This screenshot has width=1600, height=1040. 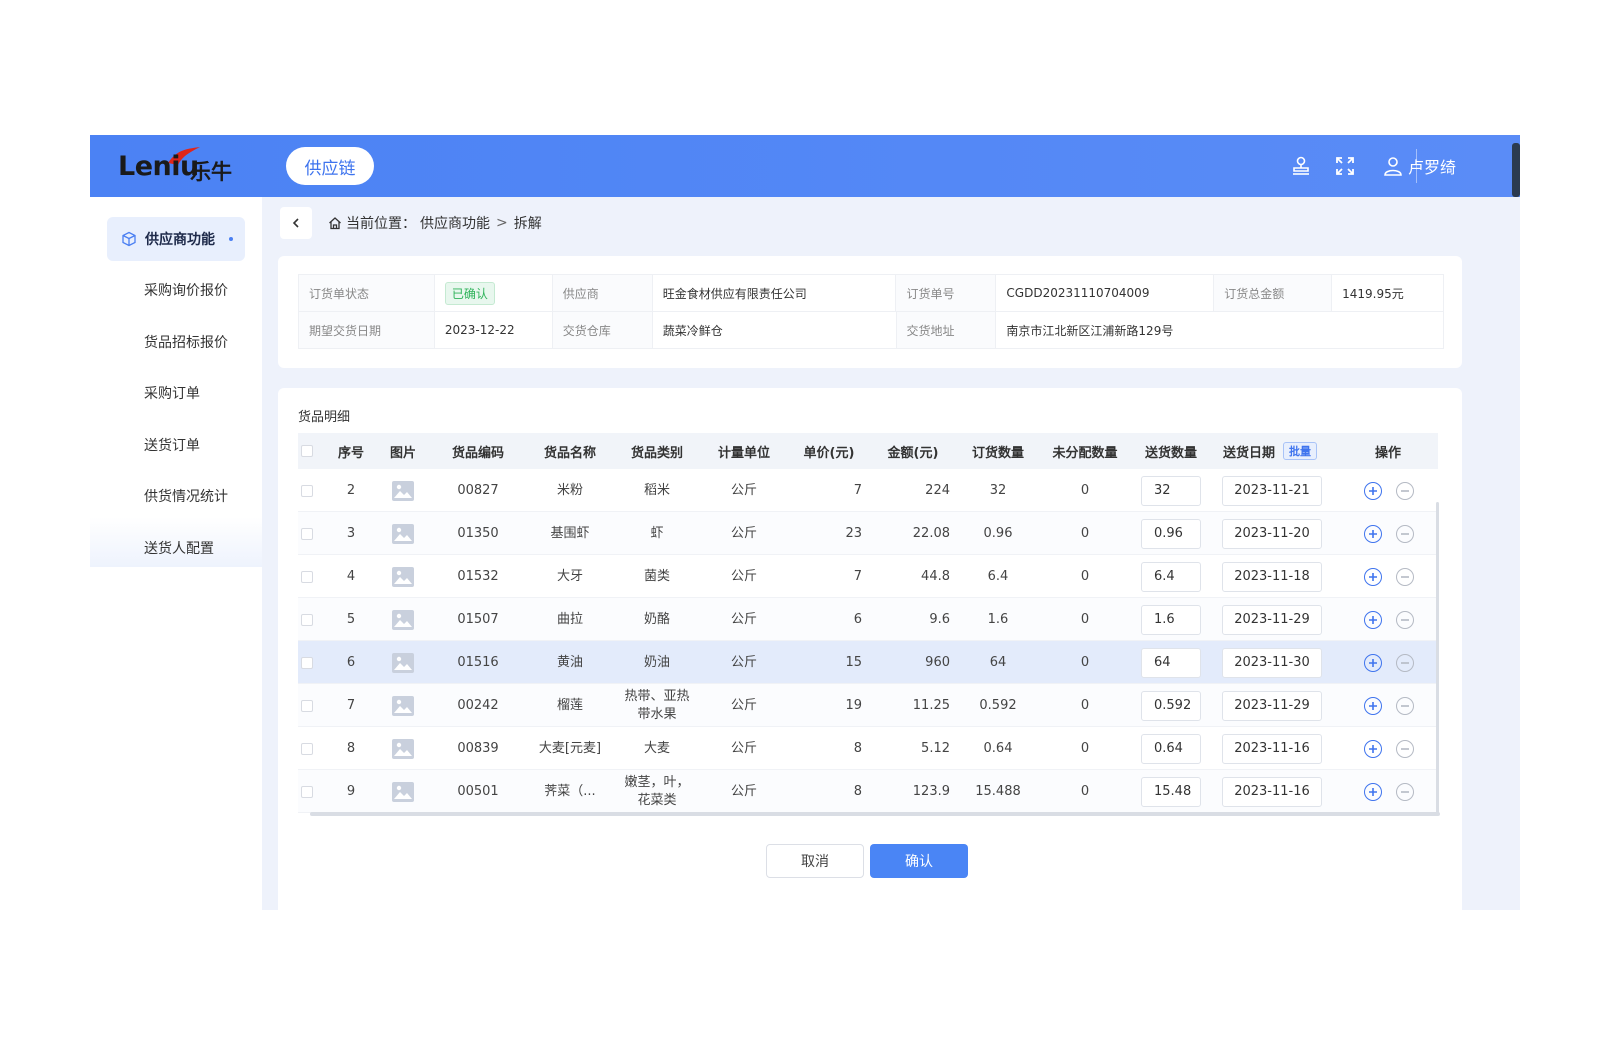 What do you see at coordinates (455, 223) in the screenshot?
I see `breadcrumb-parent: 供应商功能` at bounding box center [455, 223].